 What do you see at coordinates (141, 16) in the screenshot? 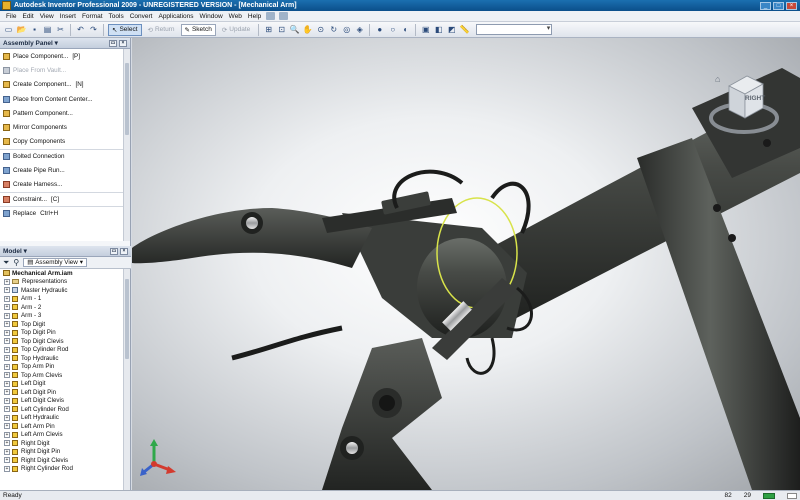
I see `menu-convert: Convert` at bounding box center [141, 16].